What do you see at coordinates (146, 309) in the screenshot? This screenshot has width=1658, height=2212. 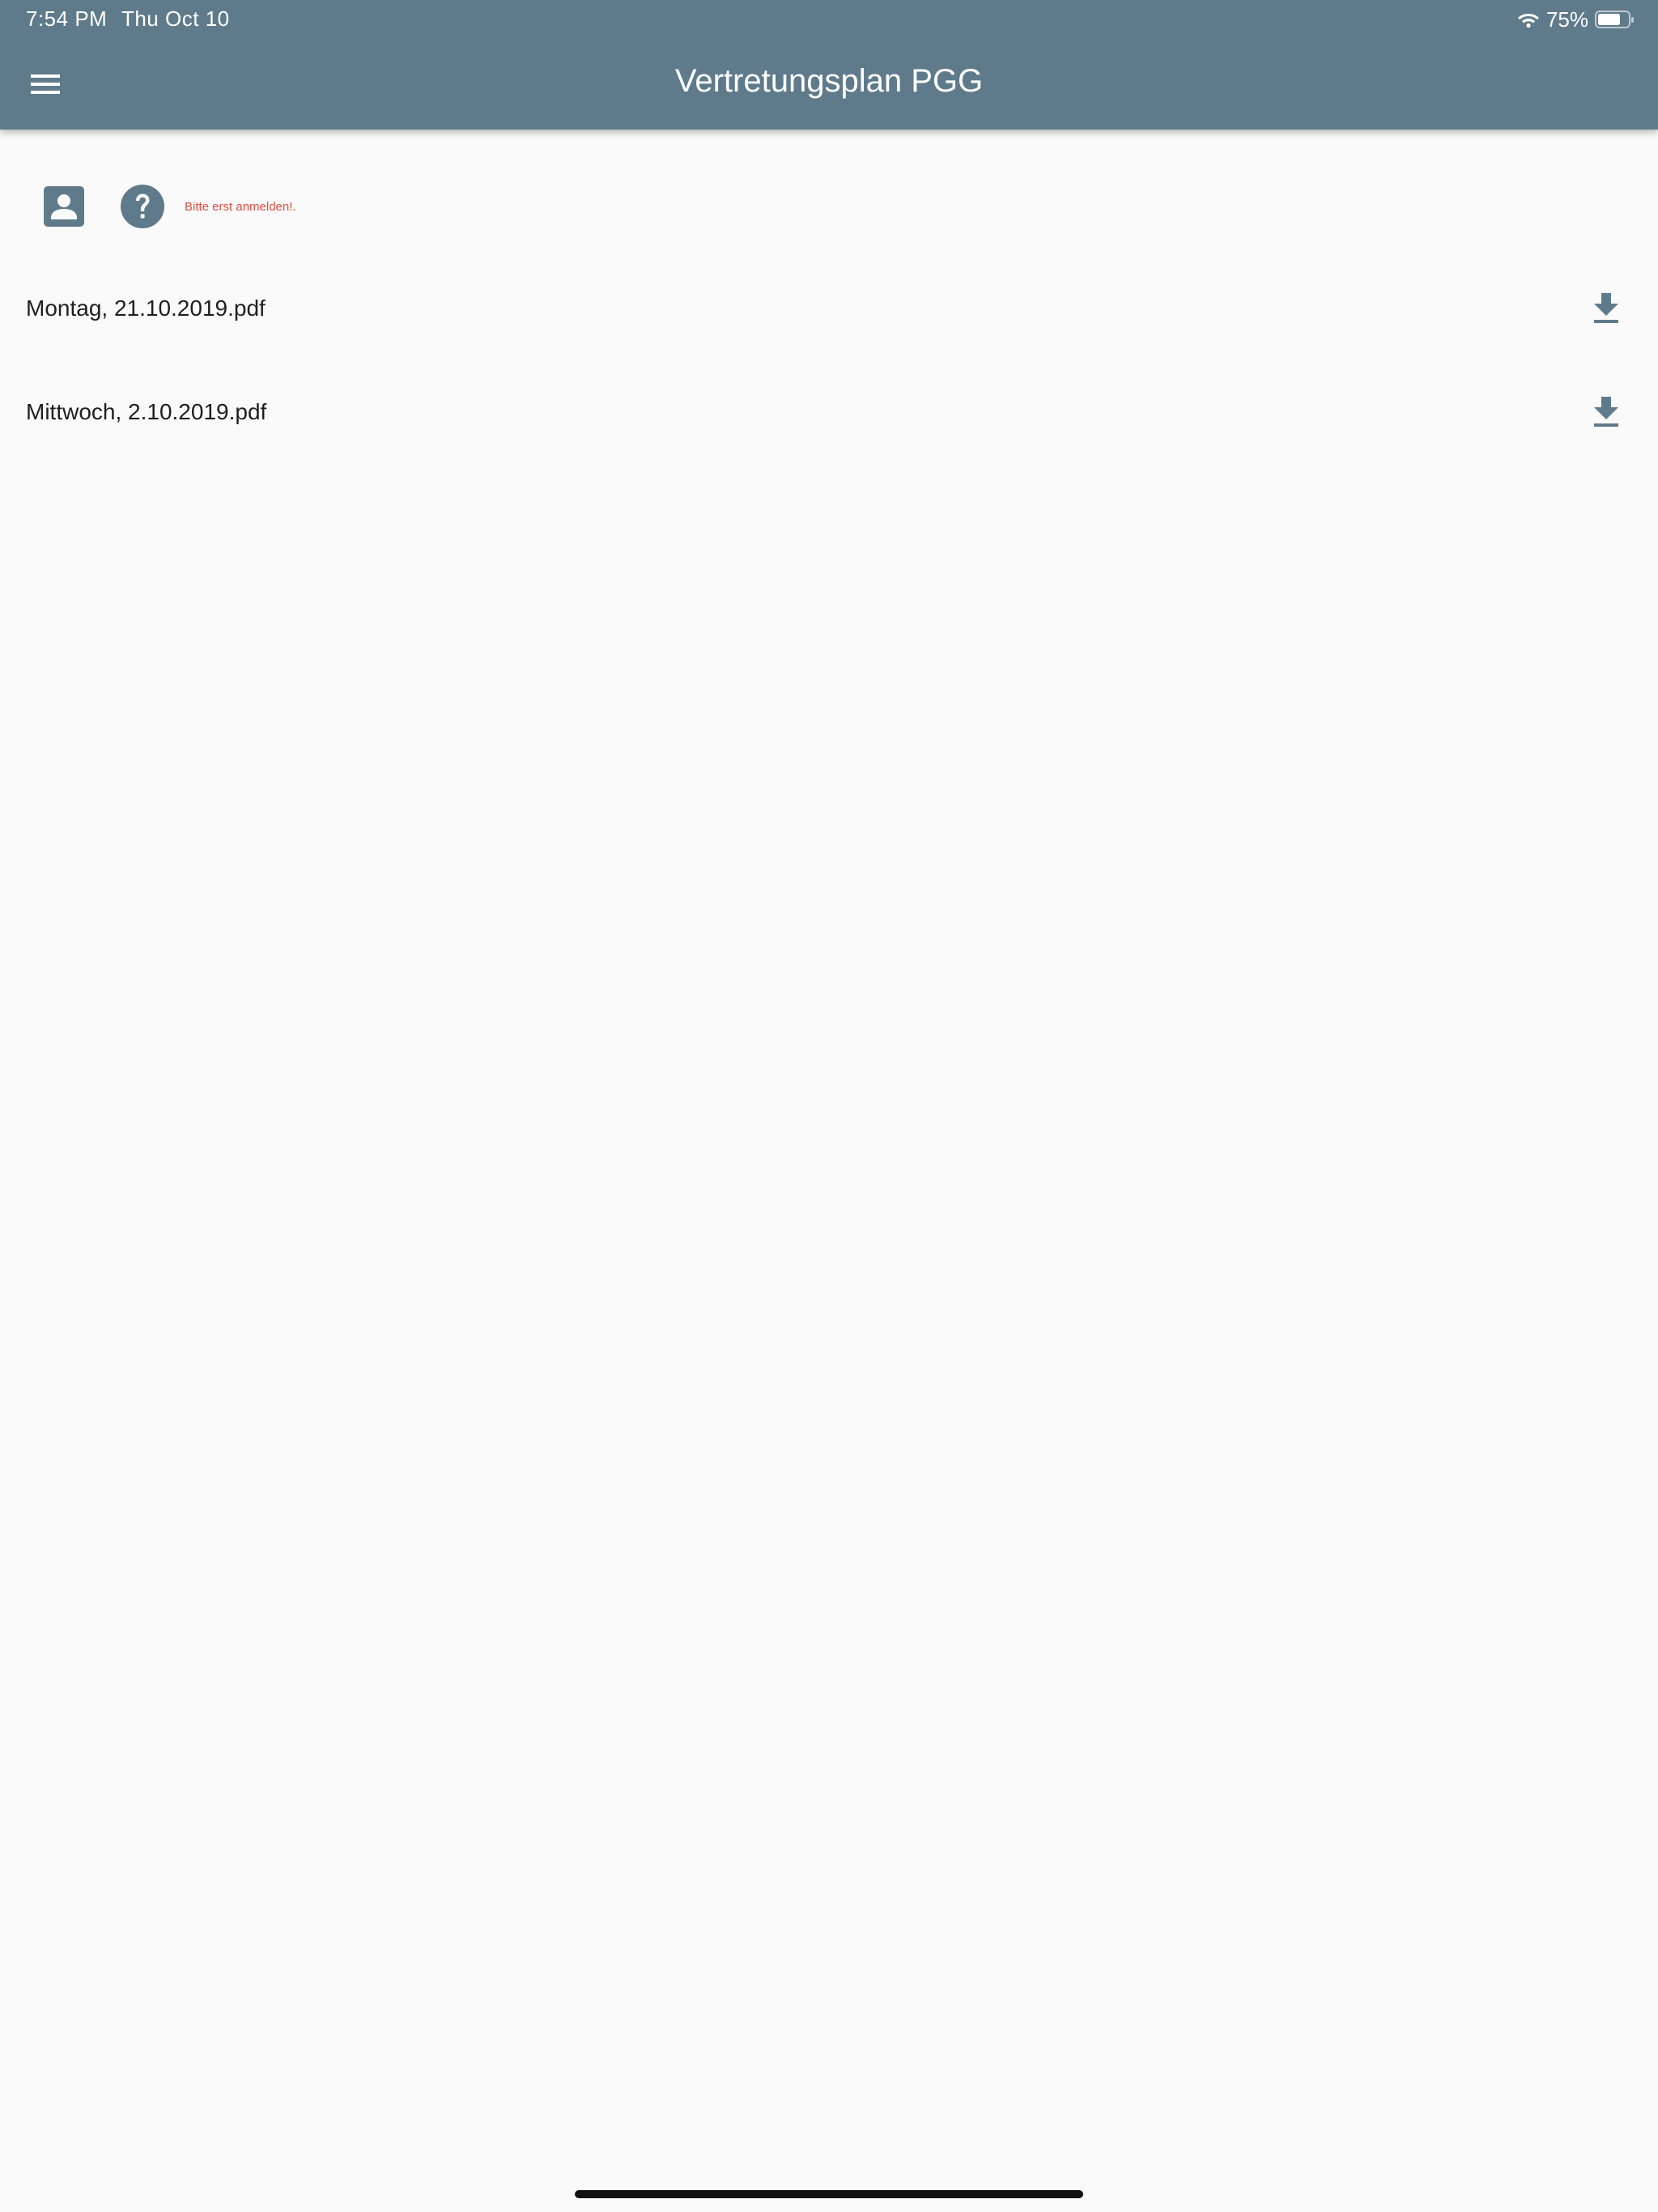 I see `file-name: Montag, 21.10.2019.pdf` at bounding box center [146, 309].